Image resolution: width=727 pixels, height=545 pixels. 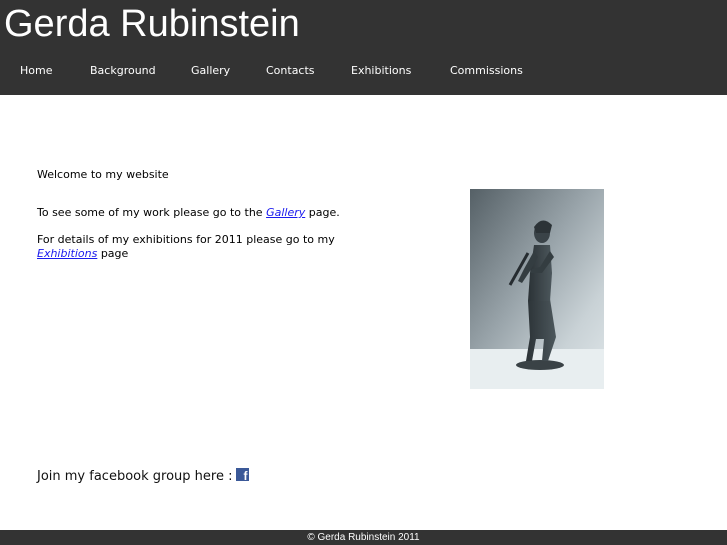 I want to click on copyright-text: © Gerda Rubinstein 2011, so click(x=363, y=537).